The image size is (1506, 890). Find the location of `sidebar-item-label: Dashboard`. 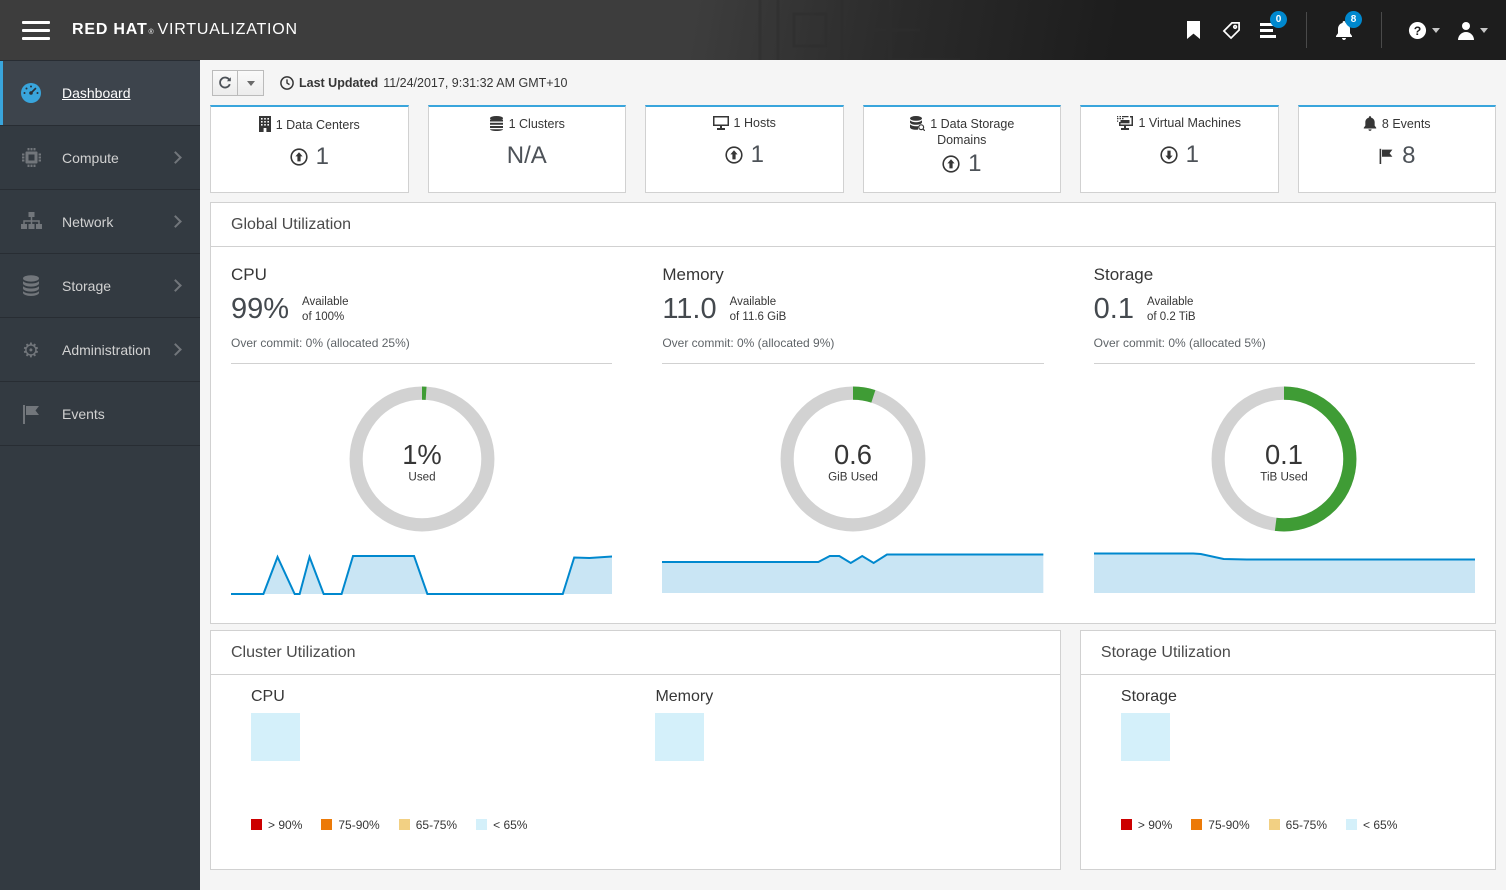

sidebar-item-label: Dashboard is located at coordinates (96, 93).